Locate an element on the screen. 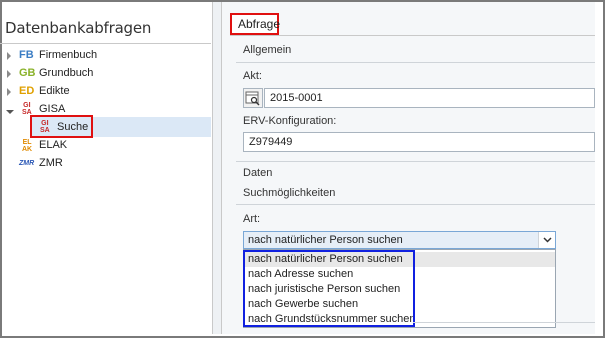 The height and width of the screenshot is (338, 605). tree-item-firmenbuch: FB Firmenbuch is located at coordinates (96, 55).